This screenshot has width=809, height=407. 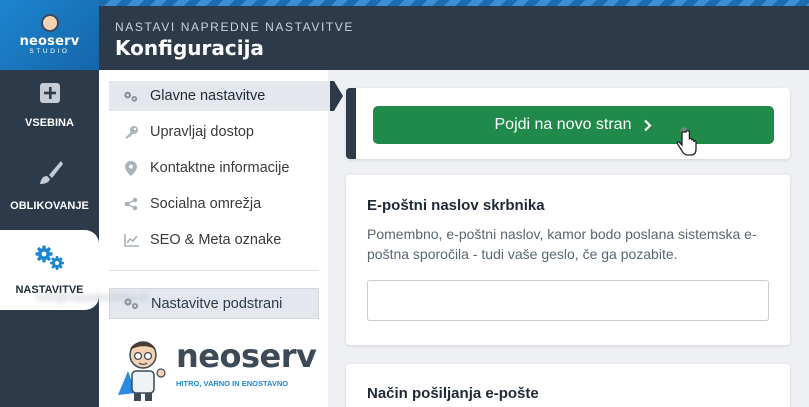 What do you see at coordinates (50, 174) in the screenshot?
I see `paint-brush-icon` at bounding box center [50, 174].